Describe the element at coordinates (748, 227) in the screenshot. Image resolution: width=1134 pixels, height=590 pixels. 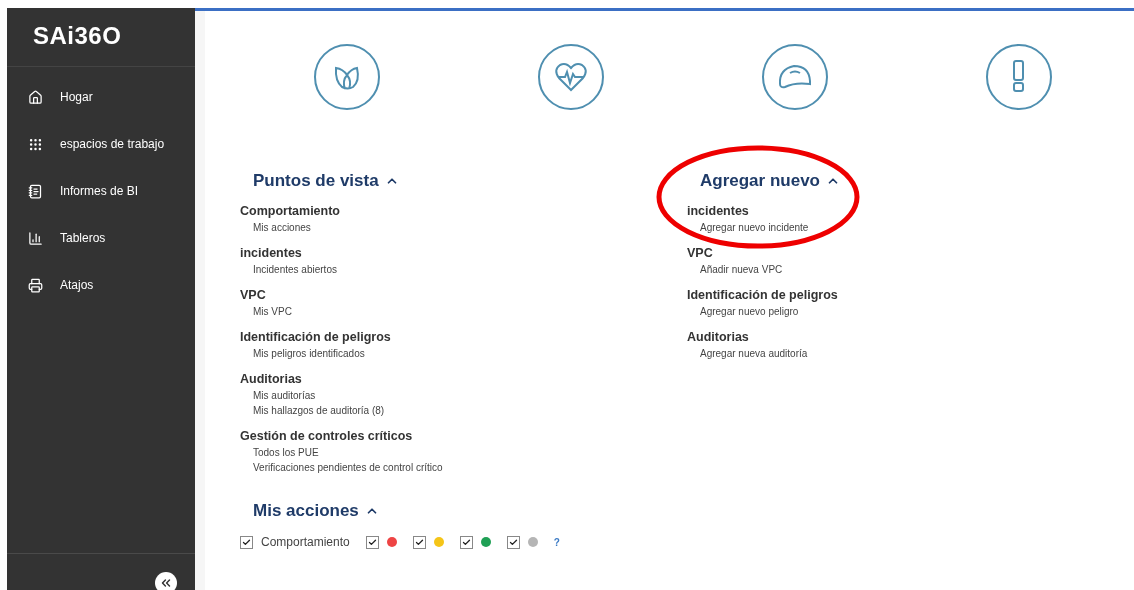
I see `link: Agregar nuevo incidente` at that location.